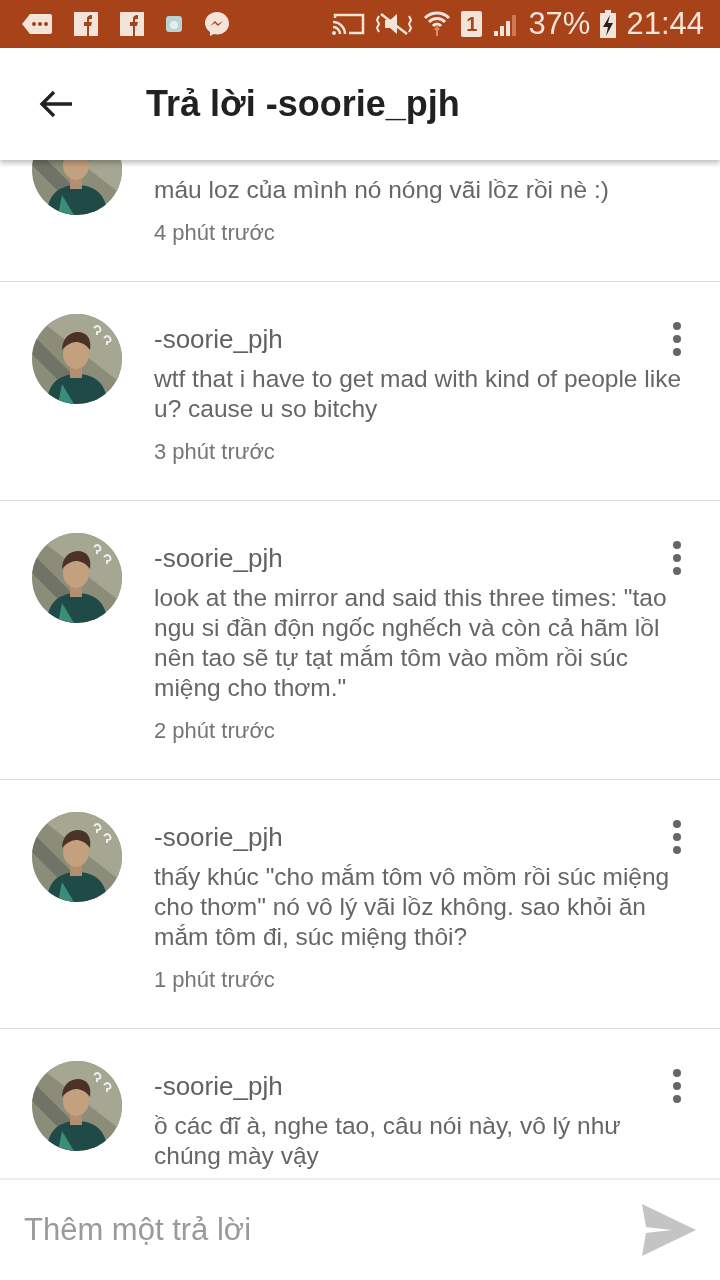 The image size is (720, 1280). What do you see at coordinates (37, 24) in the screenshot?
I see `tag-icon` at bounding box center [37, 24].